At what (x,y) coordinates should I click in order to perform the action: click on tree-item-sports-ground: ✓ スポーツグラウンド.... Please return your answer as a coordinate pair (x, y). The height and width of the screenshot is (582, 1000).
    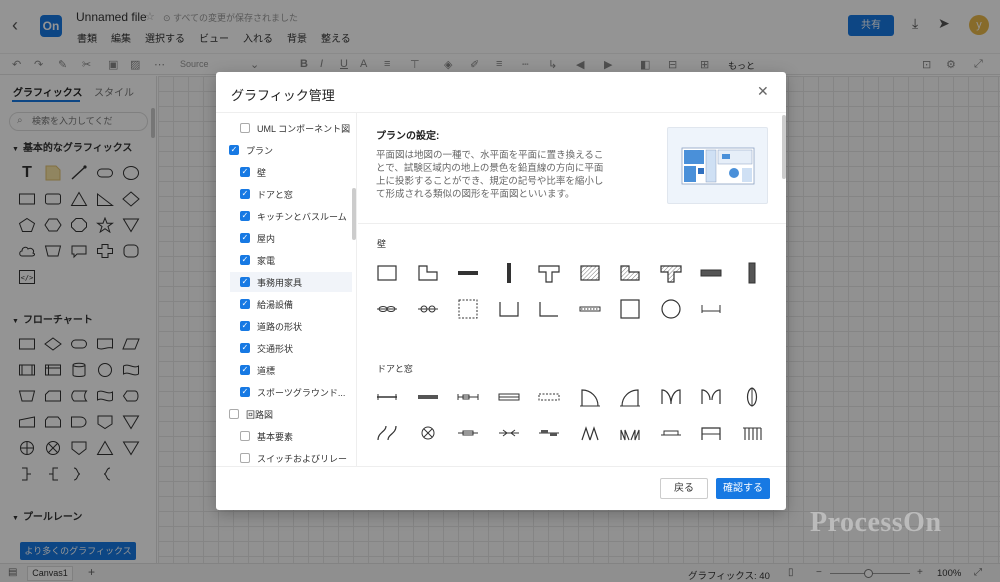
    Looking at the image, I should click on (292, 392).